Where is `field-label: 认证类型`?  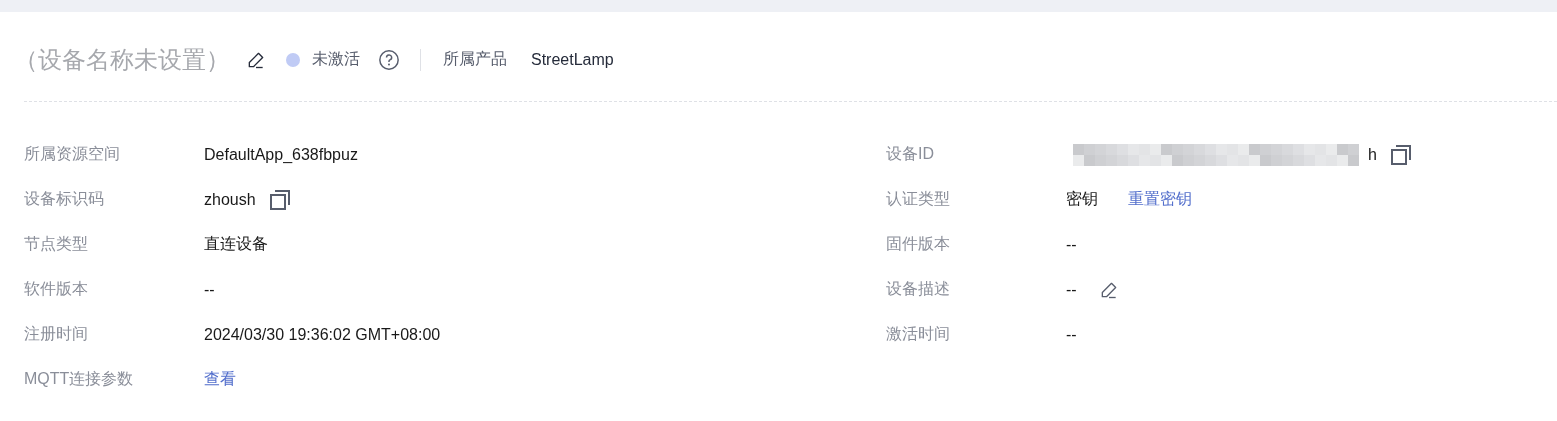 field-label: 认证类型 is located at coordinates (918, 199).